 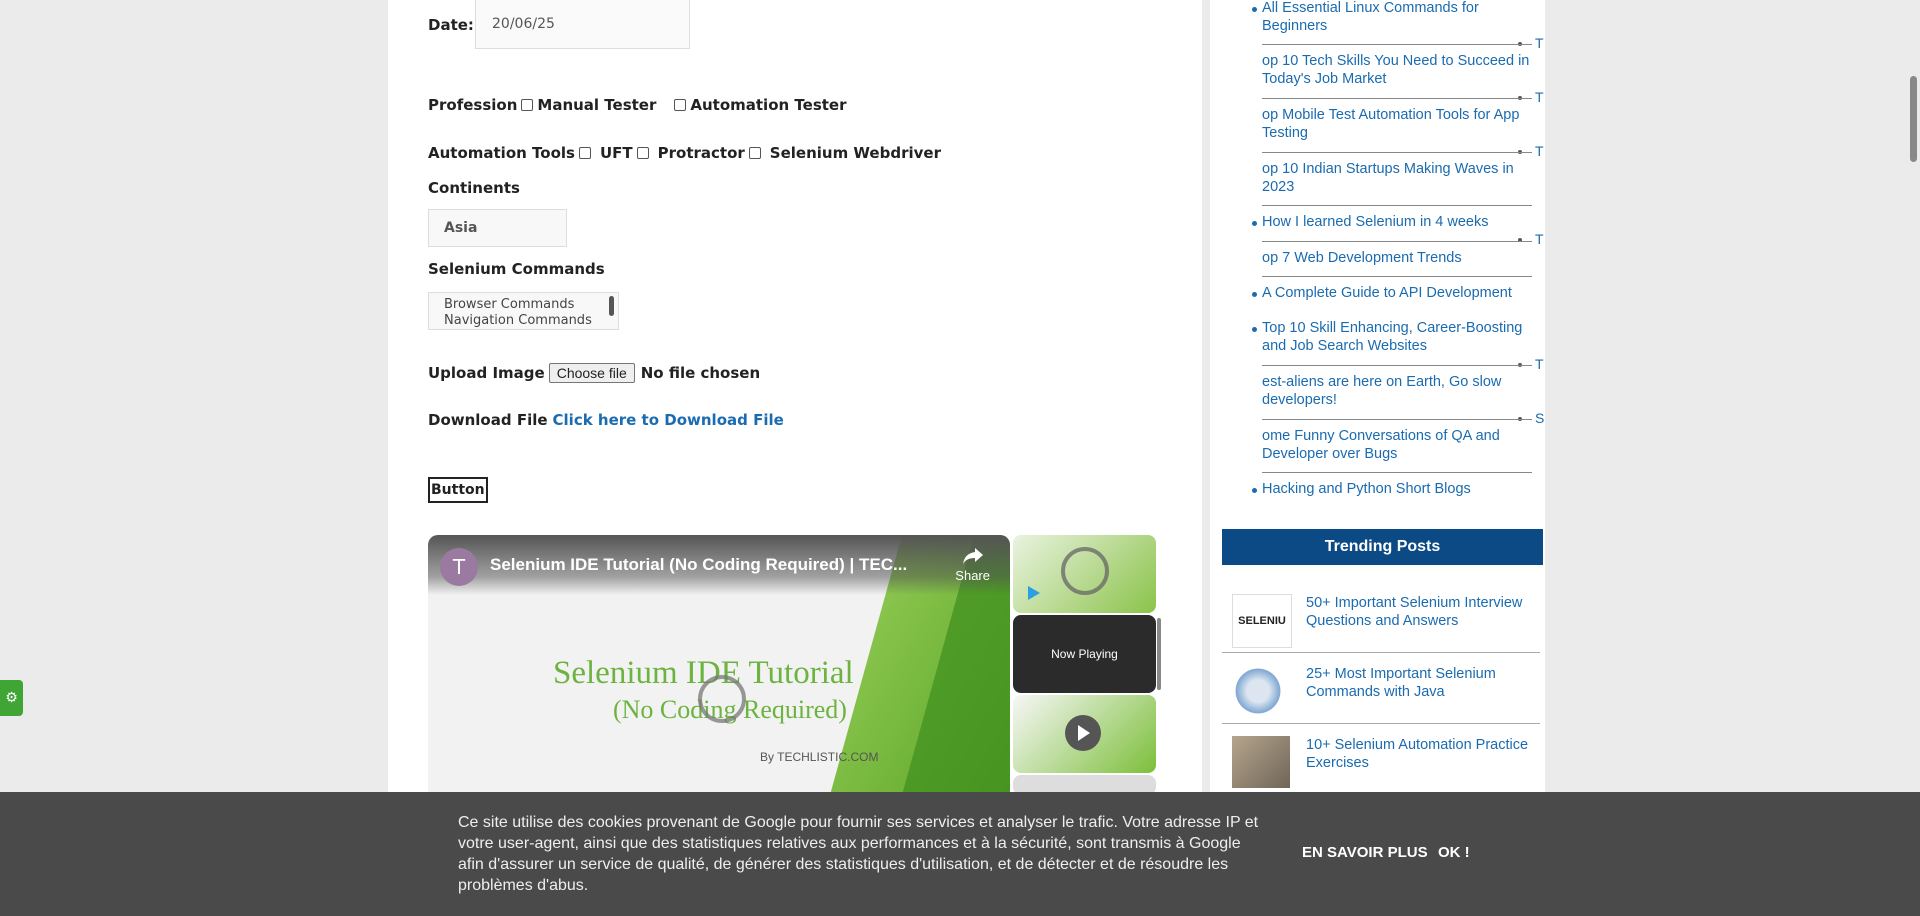 I want to click on playlist-scrollbar, so click(x=1159, y=654).